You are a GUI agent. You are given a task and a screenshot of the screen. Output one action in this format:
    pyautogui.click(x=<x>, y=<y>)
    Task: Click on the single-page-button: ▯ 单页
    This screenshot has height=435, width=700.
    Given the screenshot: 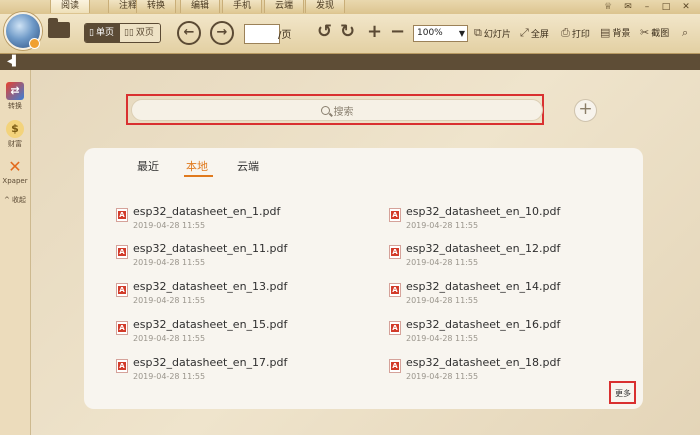 What is the action you would take?
    pyautogui.click(x=102, y=33)
    